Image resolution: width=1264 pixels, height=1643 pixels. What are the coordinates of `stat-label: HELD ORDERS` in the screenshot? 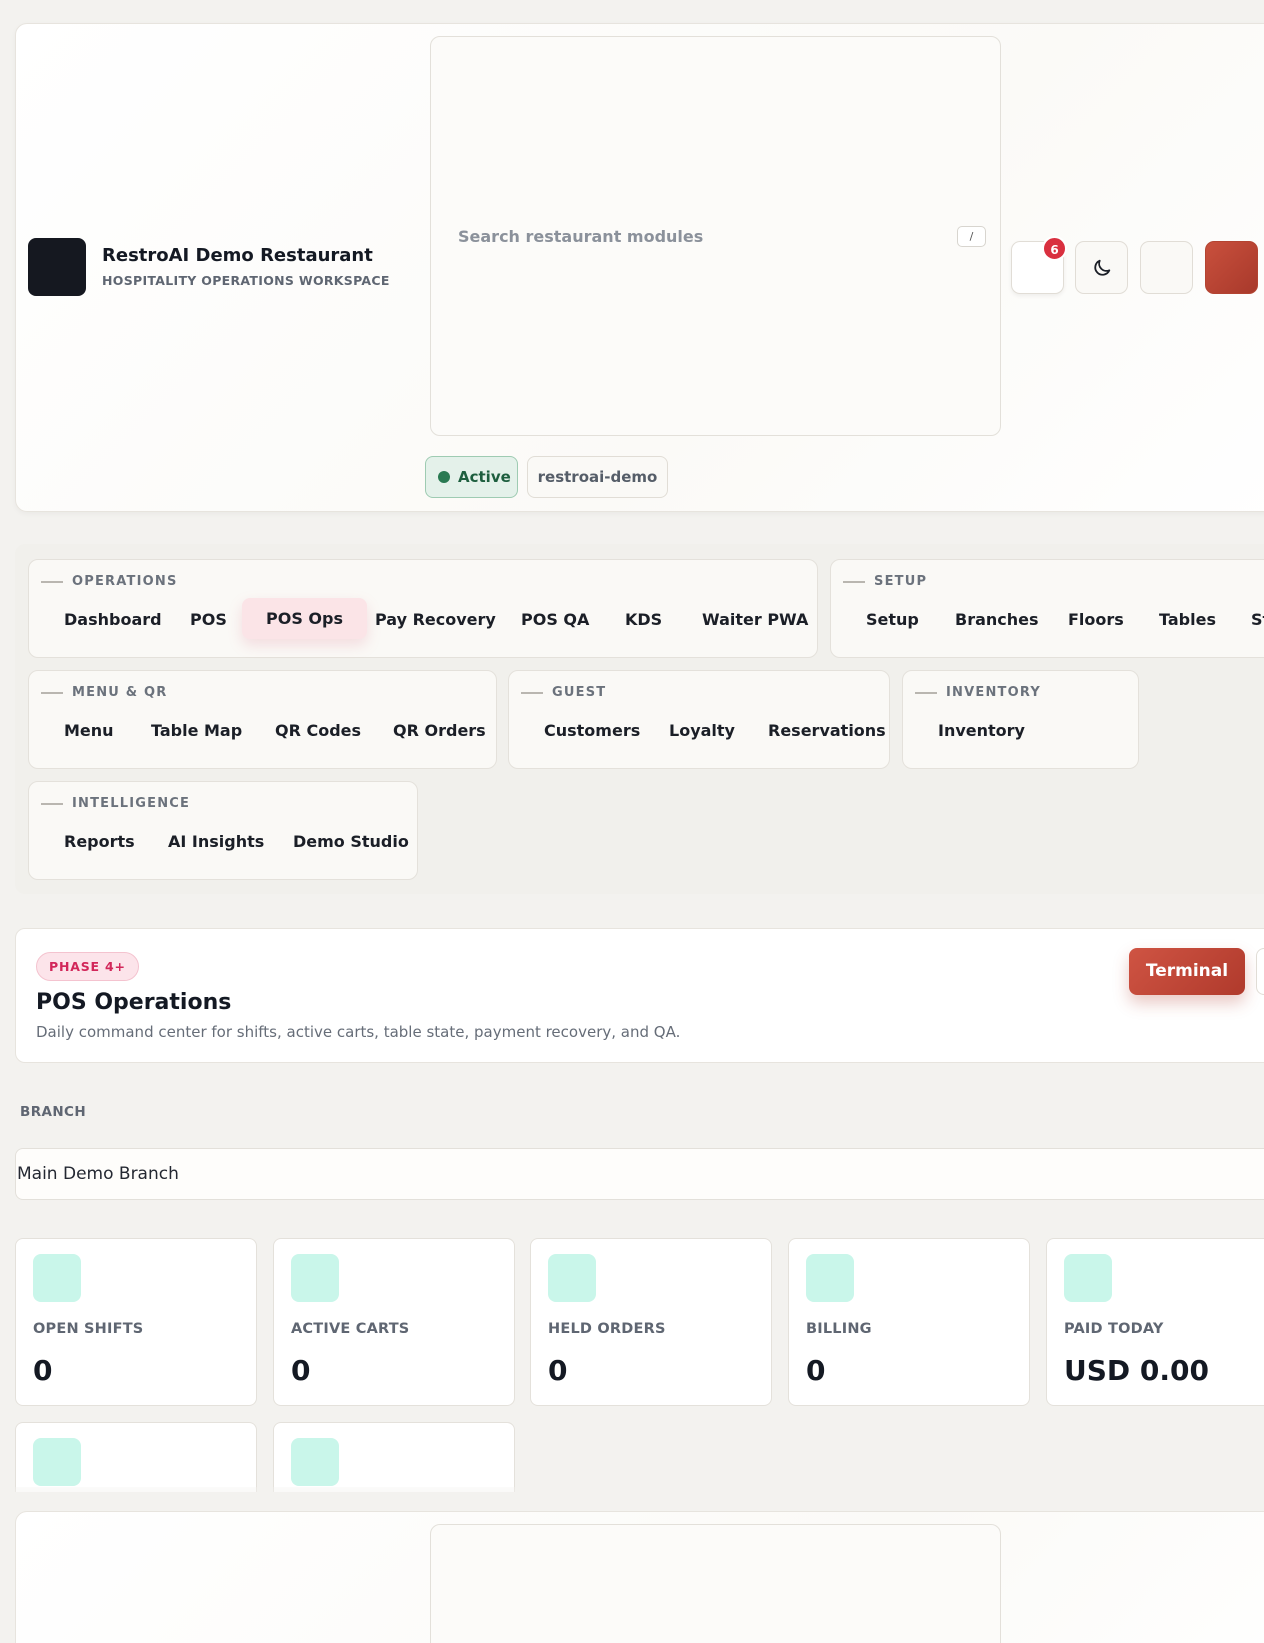 It's located at (607, 1329).